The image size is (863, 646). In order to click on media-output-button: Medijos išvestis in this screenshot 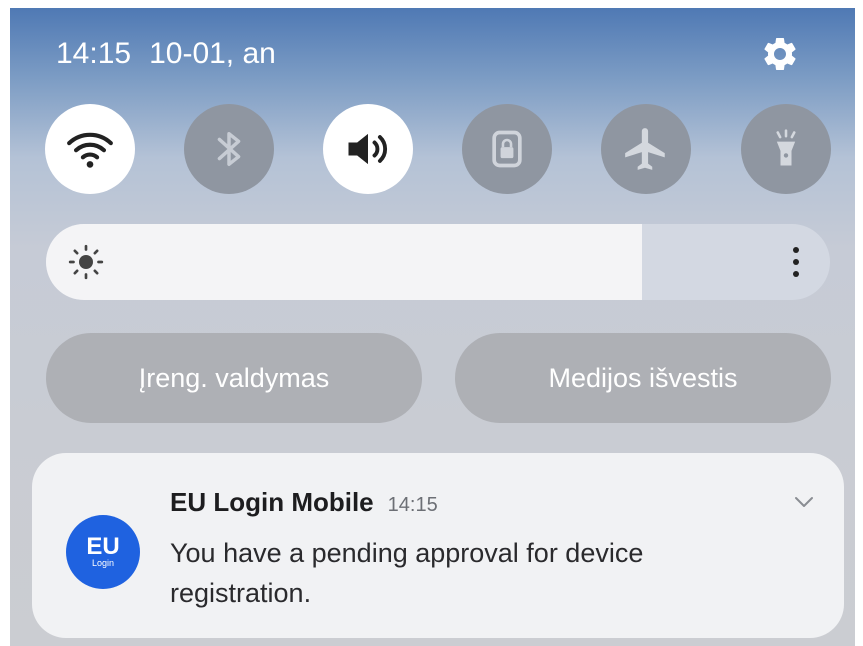, I will do `click(643, 378)`.